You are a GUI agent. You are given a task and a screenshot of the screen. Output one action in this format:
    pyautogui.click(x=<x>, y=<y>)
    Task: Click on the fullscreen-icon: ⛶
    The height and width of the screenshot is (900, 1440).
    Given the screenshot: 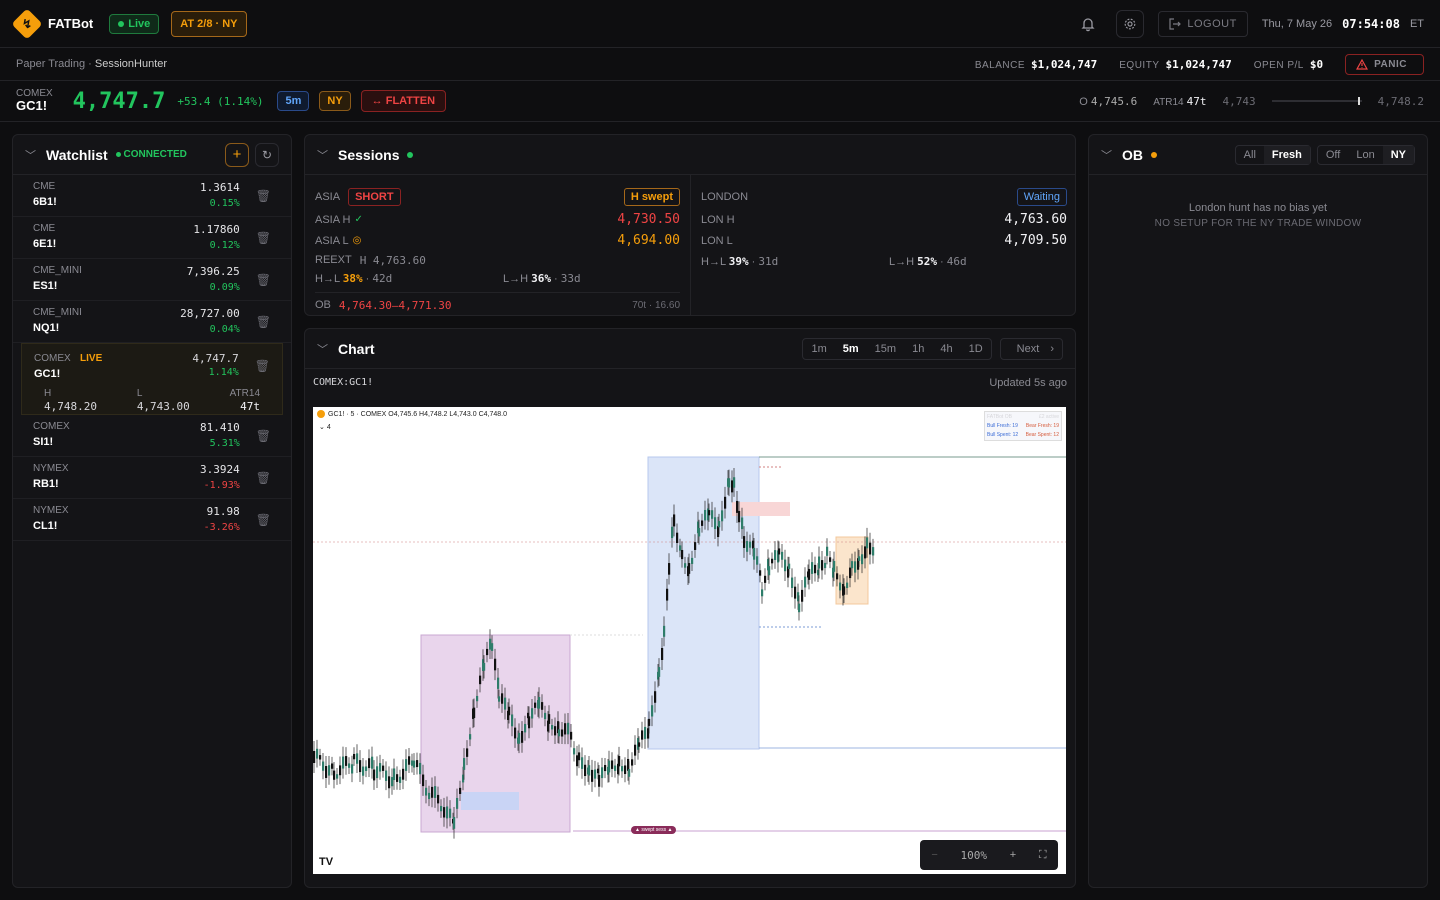 What is the action you would take?
    pyautogui.click(x=1043, y=855)
    